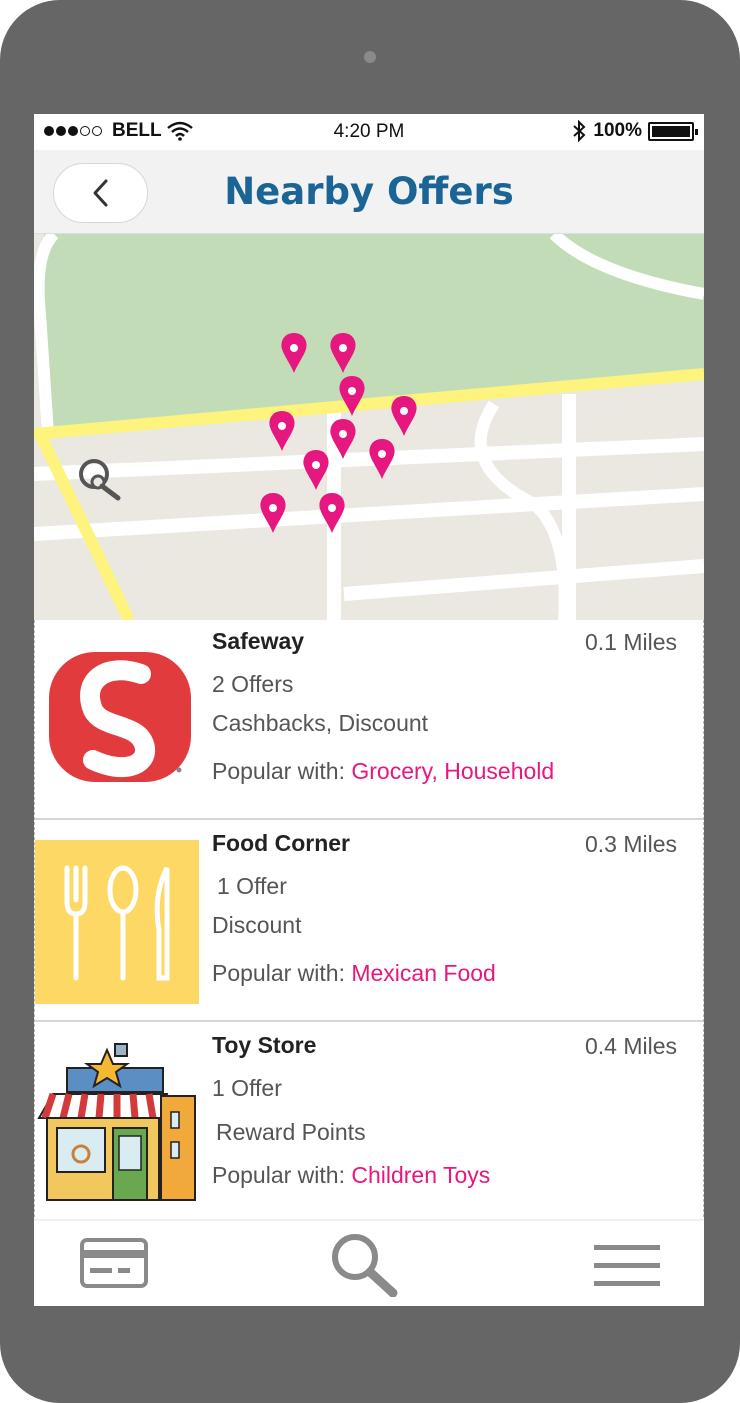 The height and width of the screenshot is (1403, 740). What do you see at coordinates (253, 684) in the screenshot?
I see `offer-count: 2 Offers` at bounding box center [253, 684].